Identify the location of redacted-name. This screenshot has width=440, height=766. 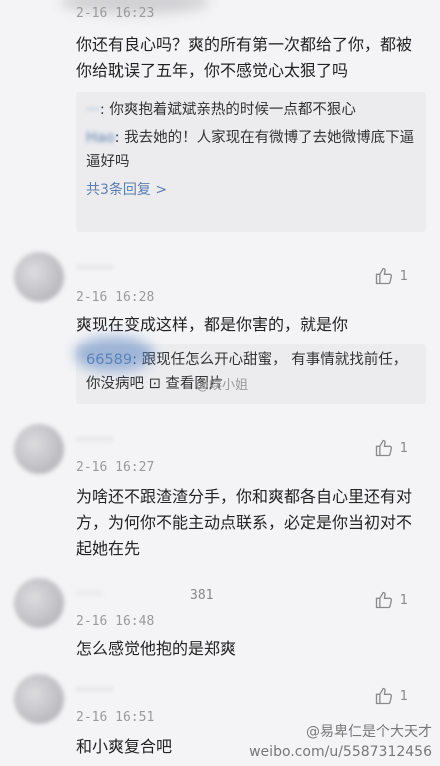
(114, 354).